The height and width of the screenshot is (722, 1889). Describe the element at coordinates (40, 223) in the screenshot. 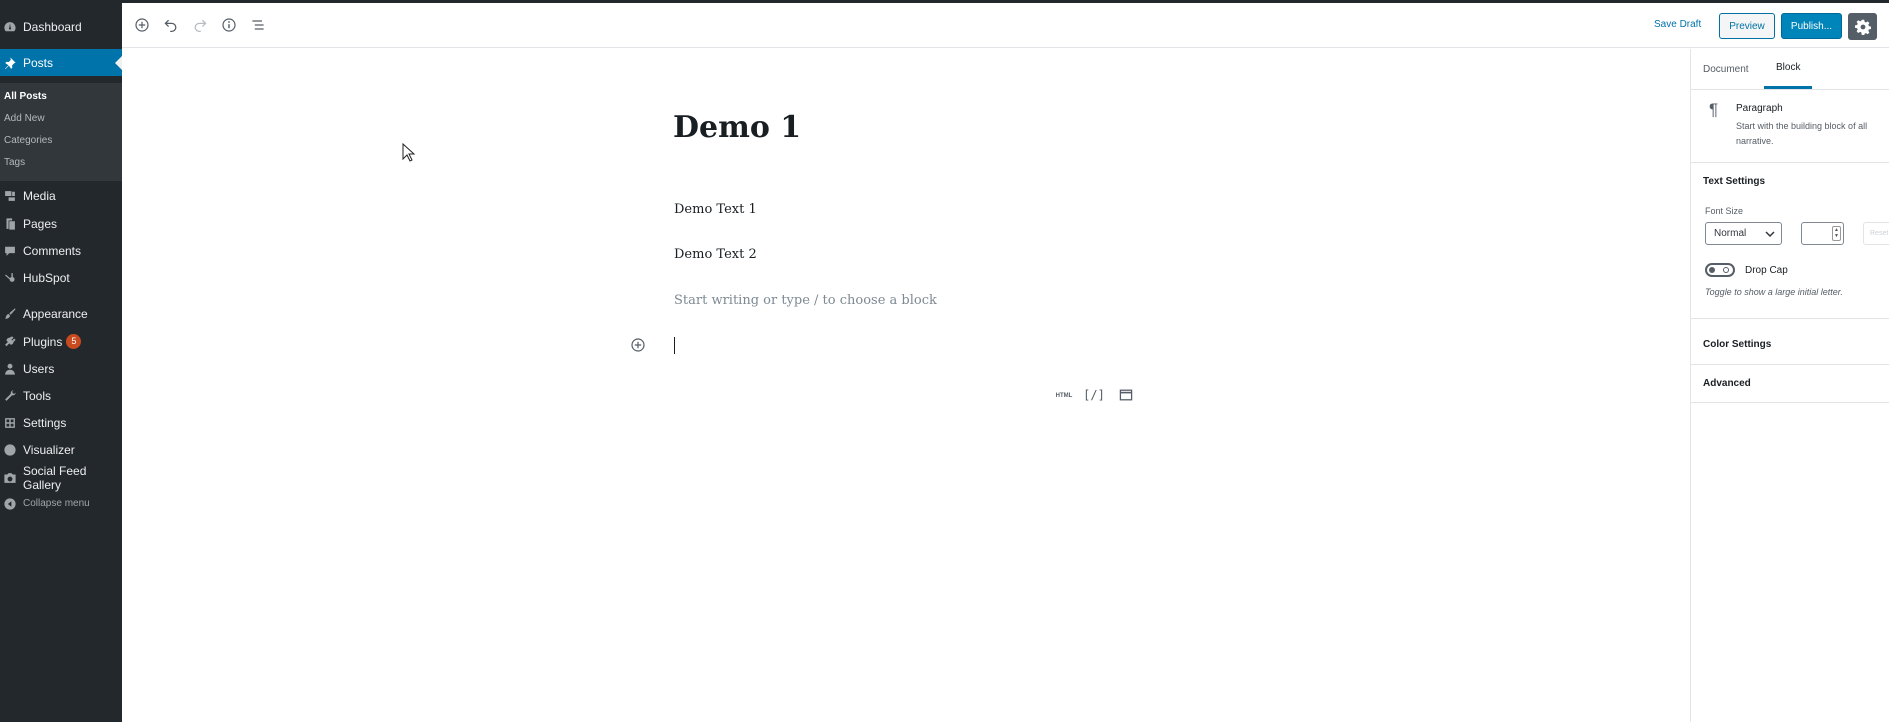

I see `menu-label: Pages` at that location.